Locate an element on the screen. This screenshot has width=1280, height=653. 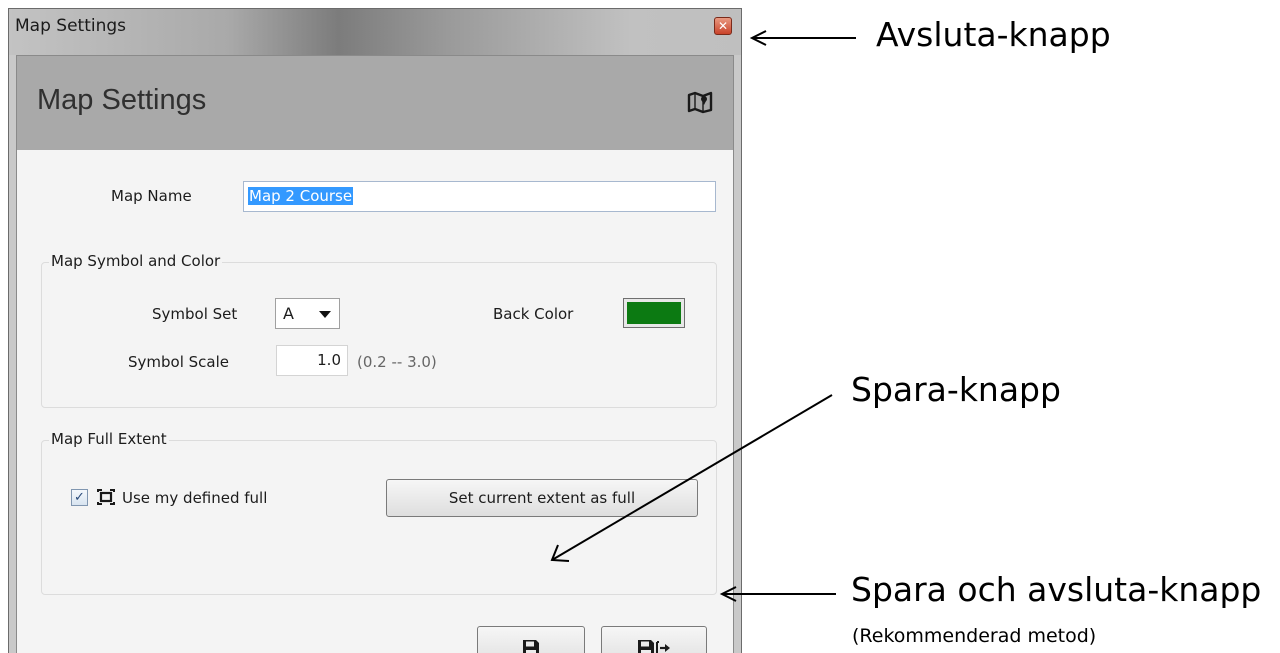
symbol-color-group-title: Map Symbol and Color is located at coordinates (136, 261).